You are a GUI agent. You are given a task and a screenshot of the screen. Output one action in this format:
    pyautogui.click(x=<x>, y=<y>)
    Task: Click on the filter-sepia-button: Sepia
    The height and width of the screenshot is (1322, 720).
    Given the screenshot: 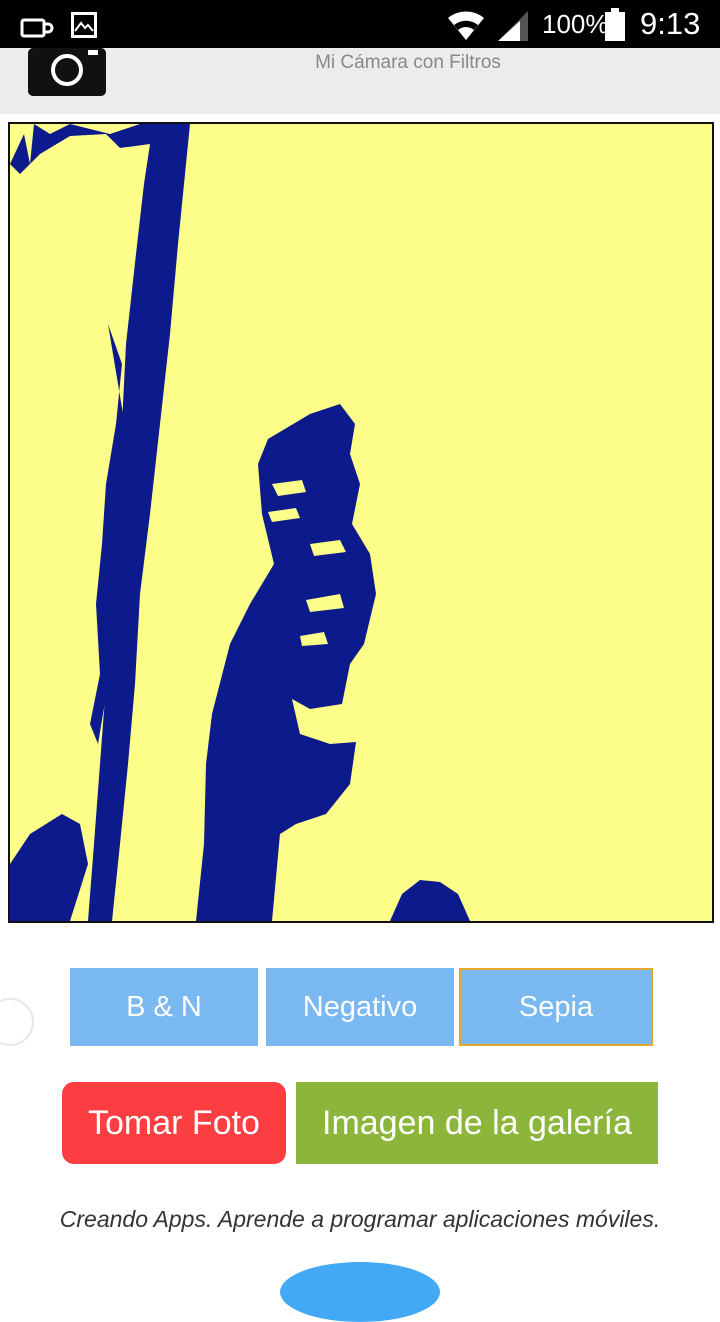 What is the action you would take?
    pyautogui.click(x=556, y=1007)
    